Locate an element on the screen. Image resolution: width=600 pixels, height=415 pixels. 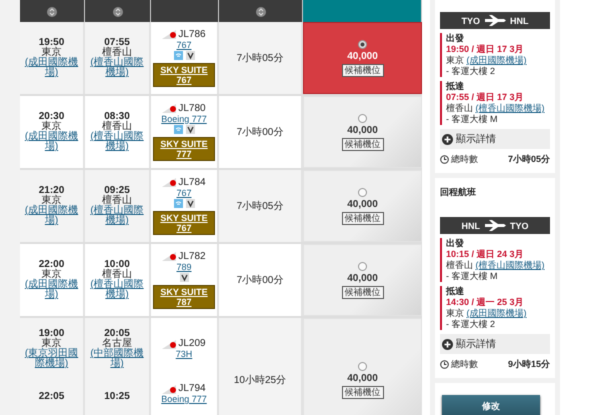
city-name: 名古屋 is located at coordinates (117, 344).